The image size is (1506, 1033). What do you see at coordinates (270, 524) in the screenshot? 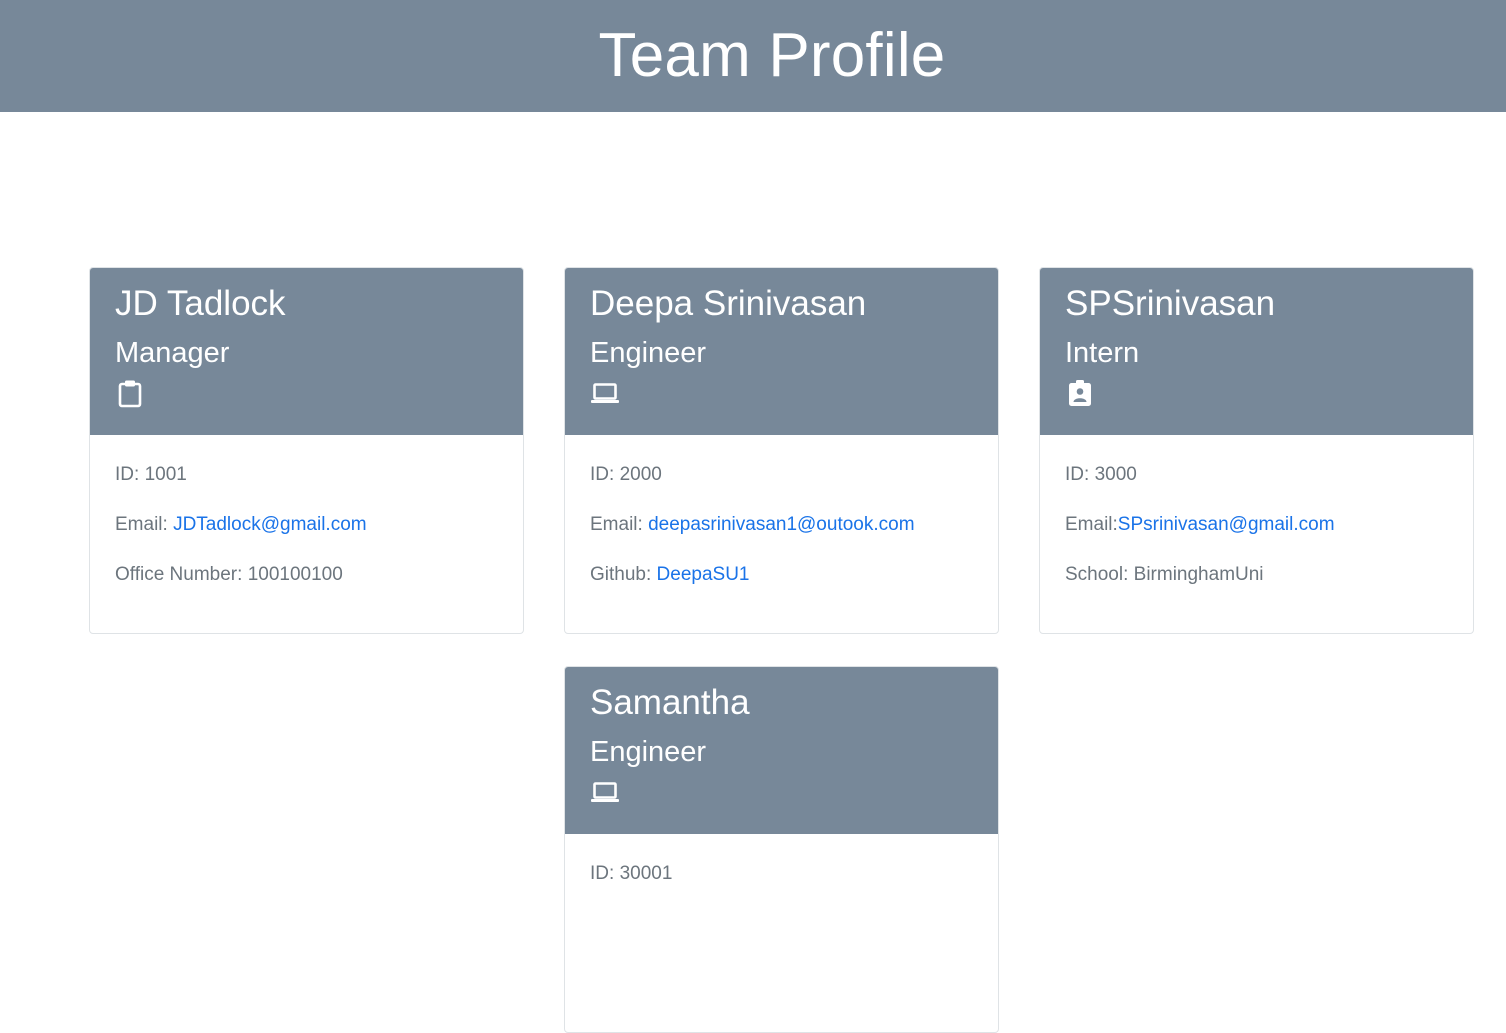
I see `email-link: JDTadlock@gmail.com` at bounding box center [270, 524].